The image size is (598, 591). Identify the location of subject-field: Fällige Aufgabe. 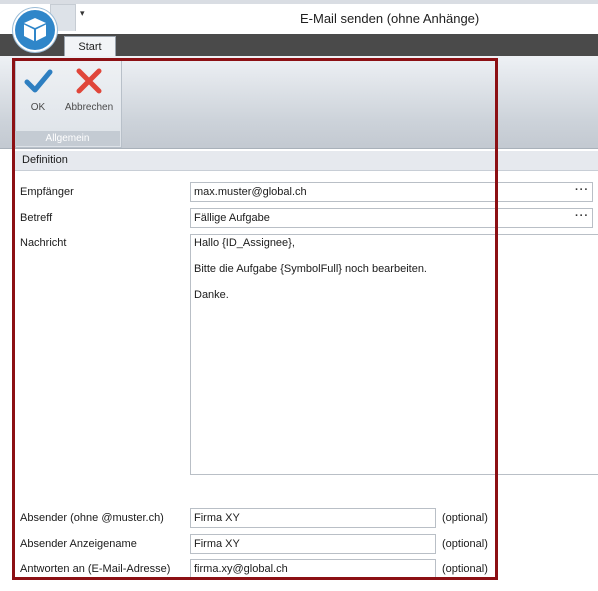
(391, 218).